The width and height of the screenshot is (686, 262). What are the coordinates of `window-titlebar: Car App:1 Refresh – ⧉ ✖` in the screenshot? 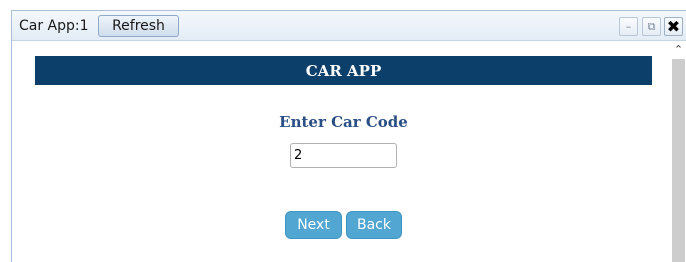 It's located at (349, 26).